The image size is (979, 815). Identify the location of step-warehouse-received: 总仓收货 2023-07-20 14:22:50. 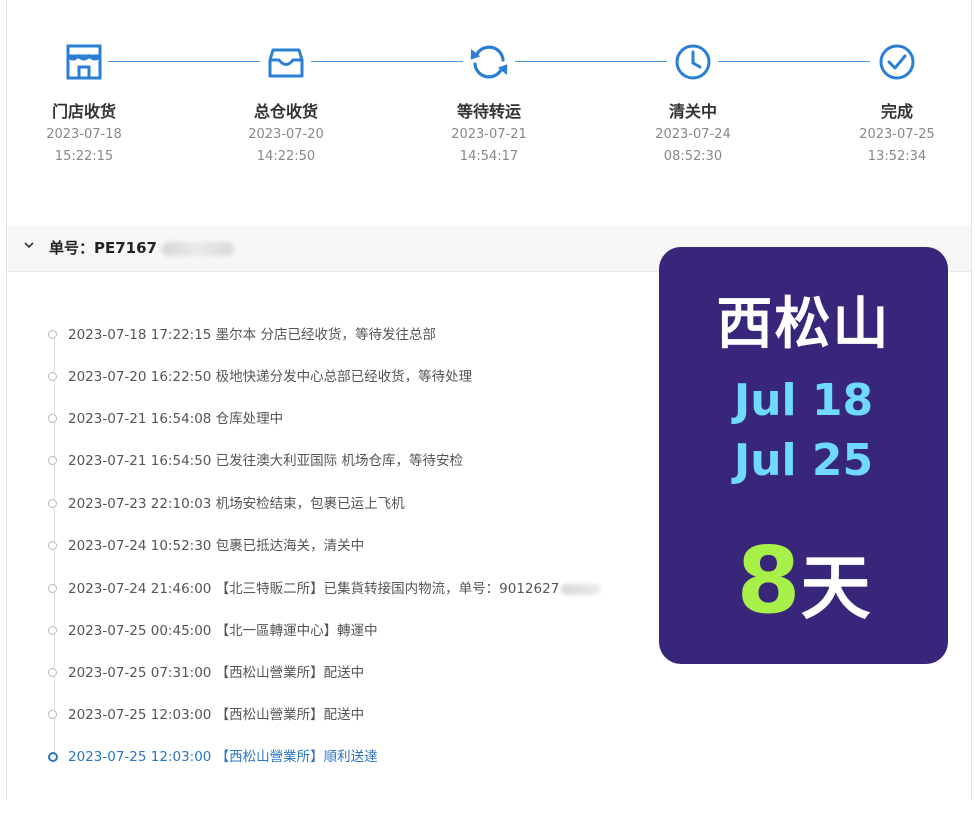
(286, 104).